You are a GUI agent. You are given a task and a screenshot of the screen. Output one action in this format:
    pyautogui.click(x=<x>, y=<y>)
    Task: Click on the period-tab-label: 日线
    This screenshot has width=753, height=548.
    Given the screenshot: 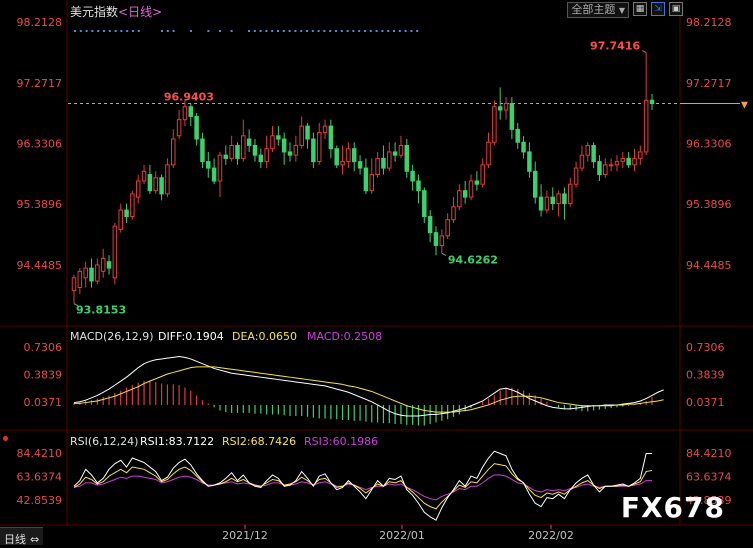 What is the action you would take?
    pyautogui.click(x=15, y=539)
    